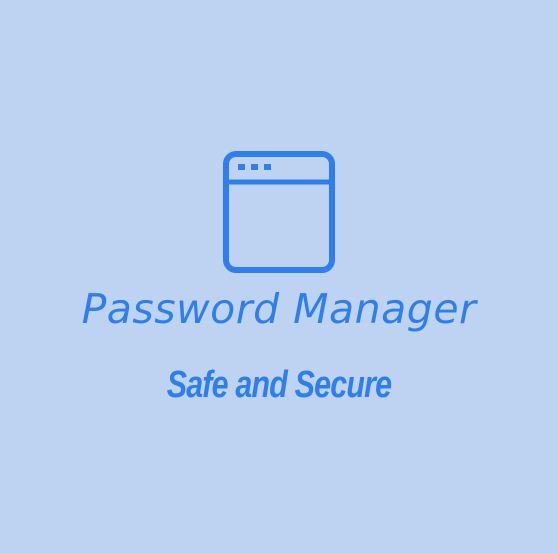 This screenshot has height=553, width=558. I want to click on logo-title: Password Manager, so click(279, 309).